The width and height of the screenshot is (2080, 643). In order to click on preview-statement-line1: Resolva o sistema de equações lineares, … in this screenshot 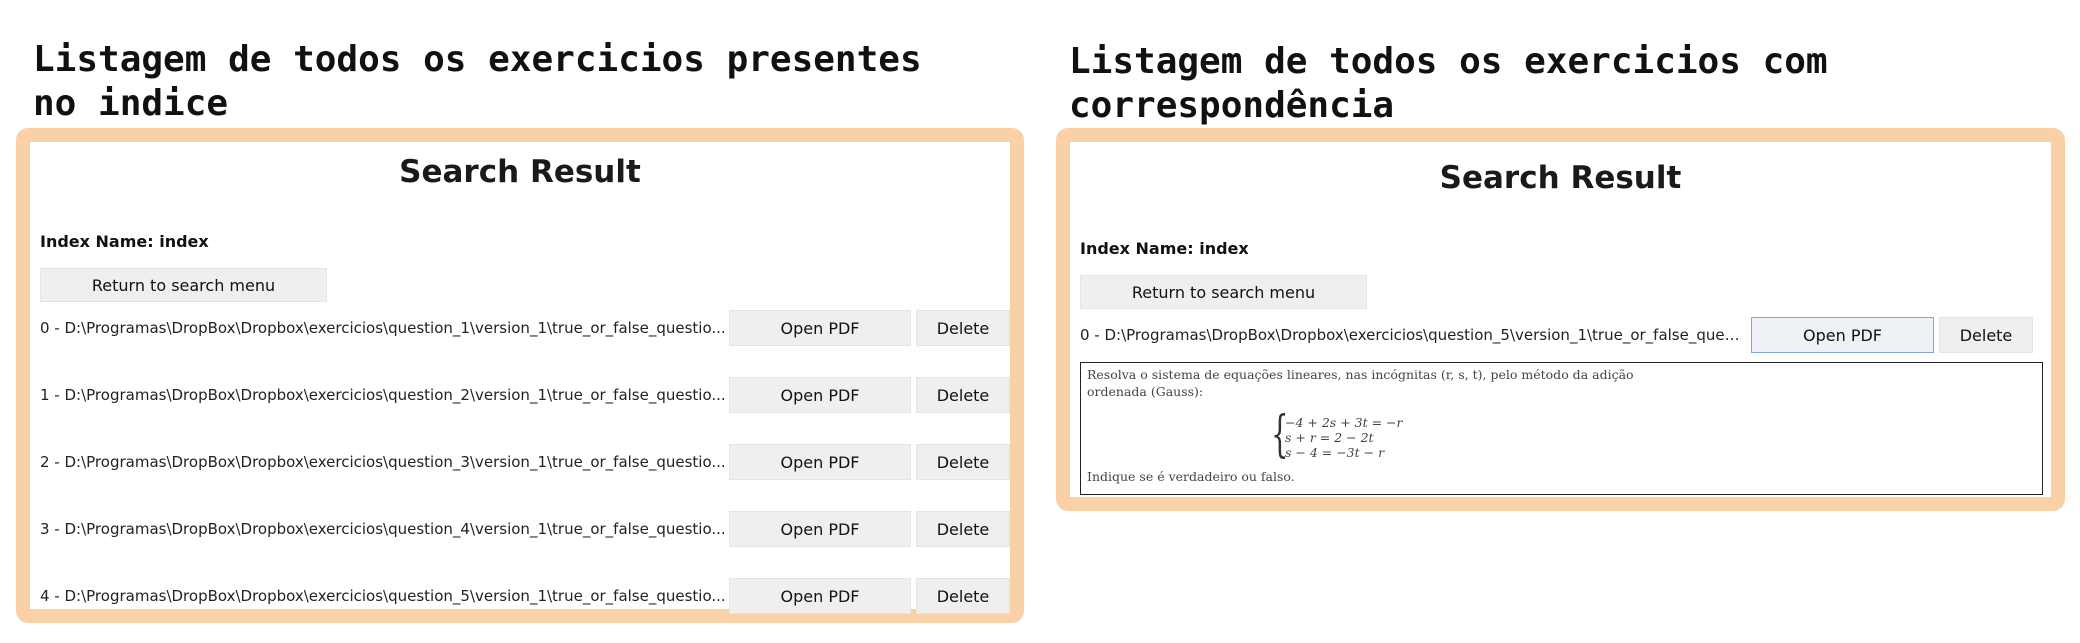, I will do `click(1360, 374)`.